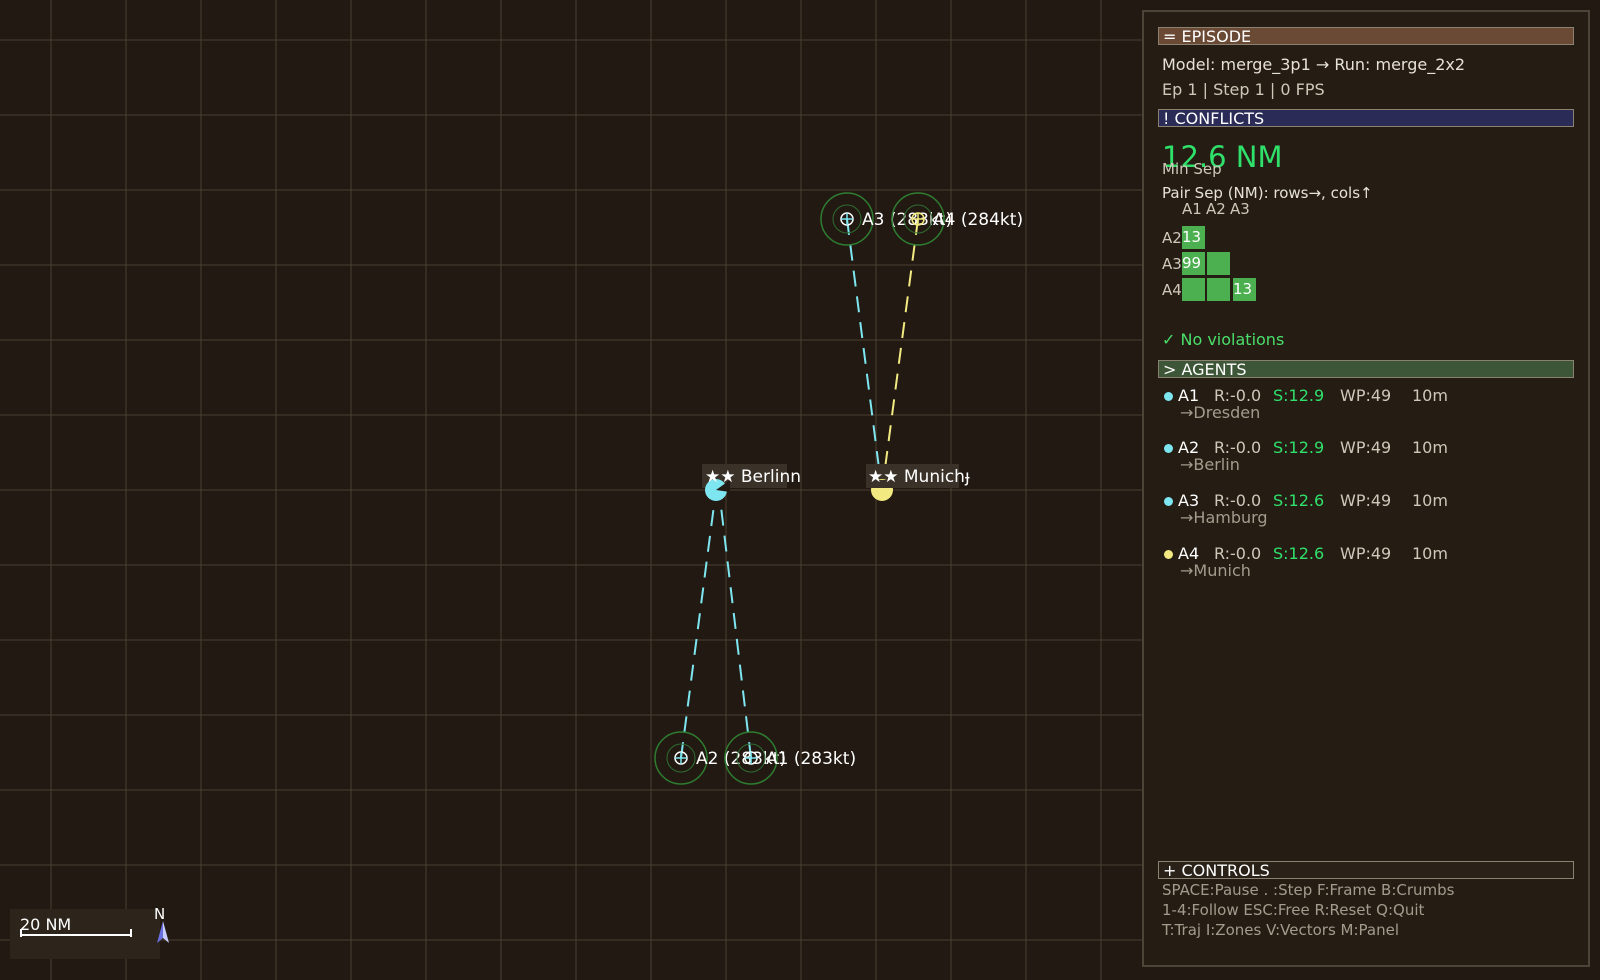  What do you see at coordinates (1243, 89) in the screenshot?
I see `episode-status: Ep 1 | Step 1 | 0 FPS` at bounding box center [1243, 89].